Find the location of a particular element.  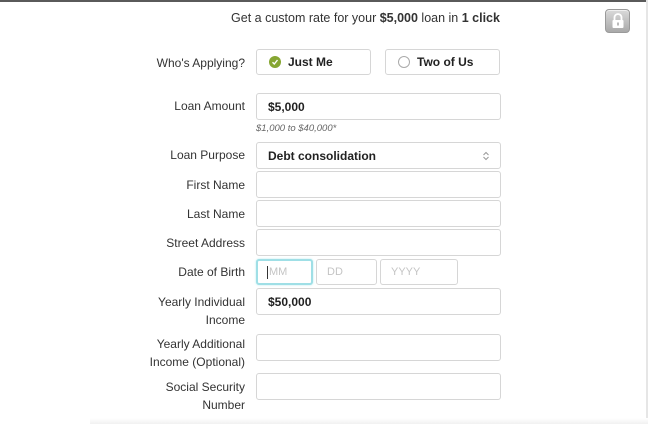

loan-amount-label: Loan Amount is located at coordinates (209, 106).